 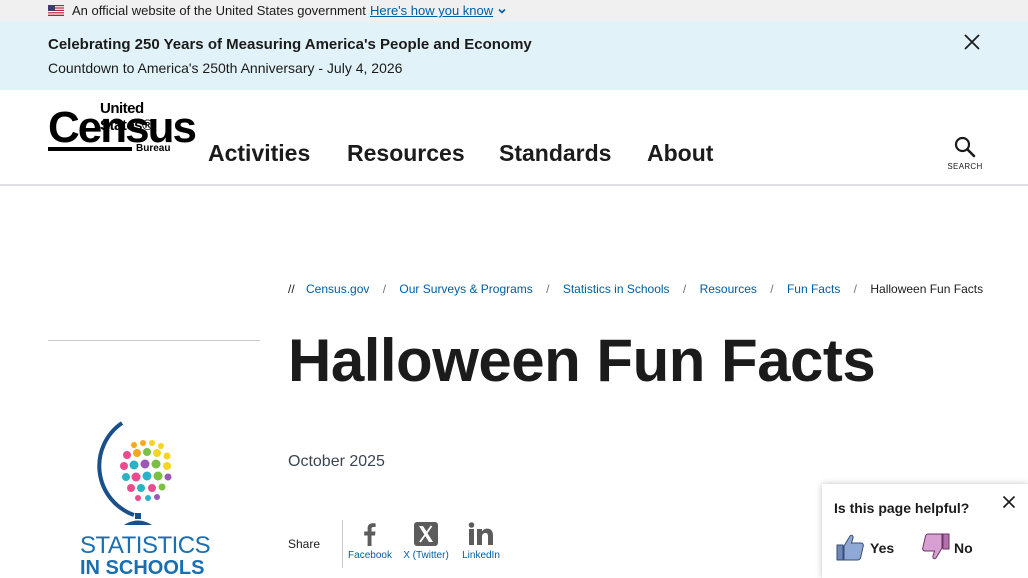 I want to click on census-logo: United States® Census Bureau, so click(x=122, y=128).